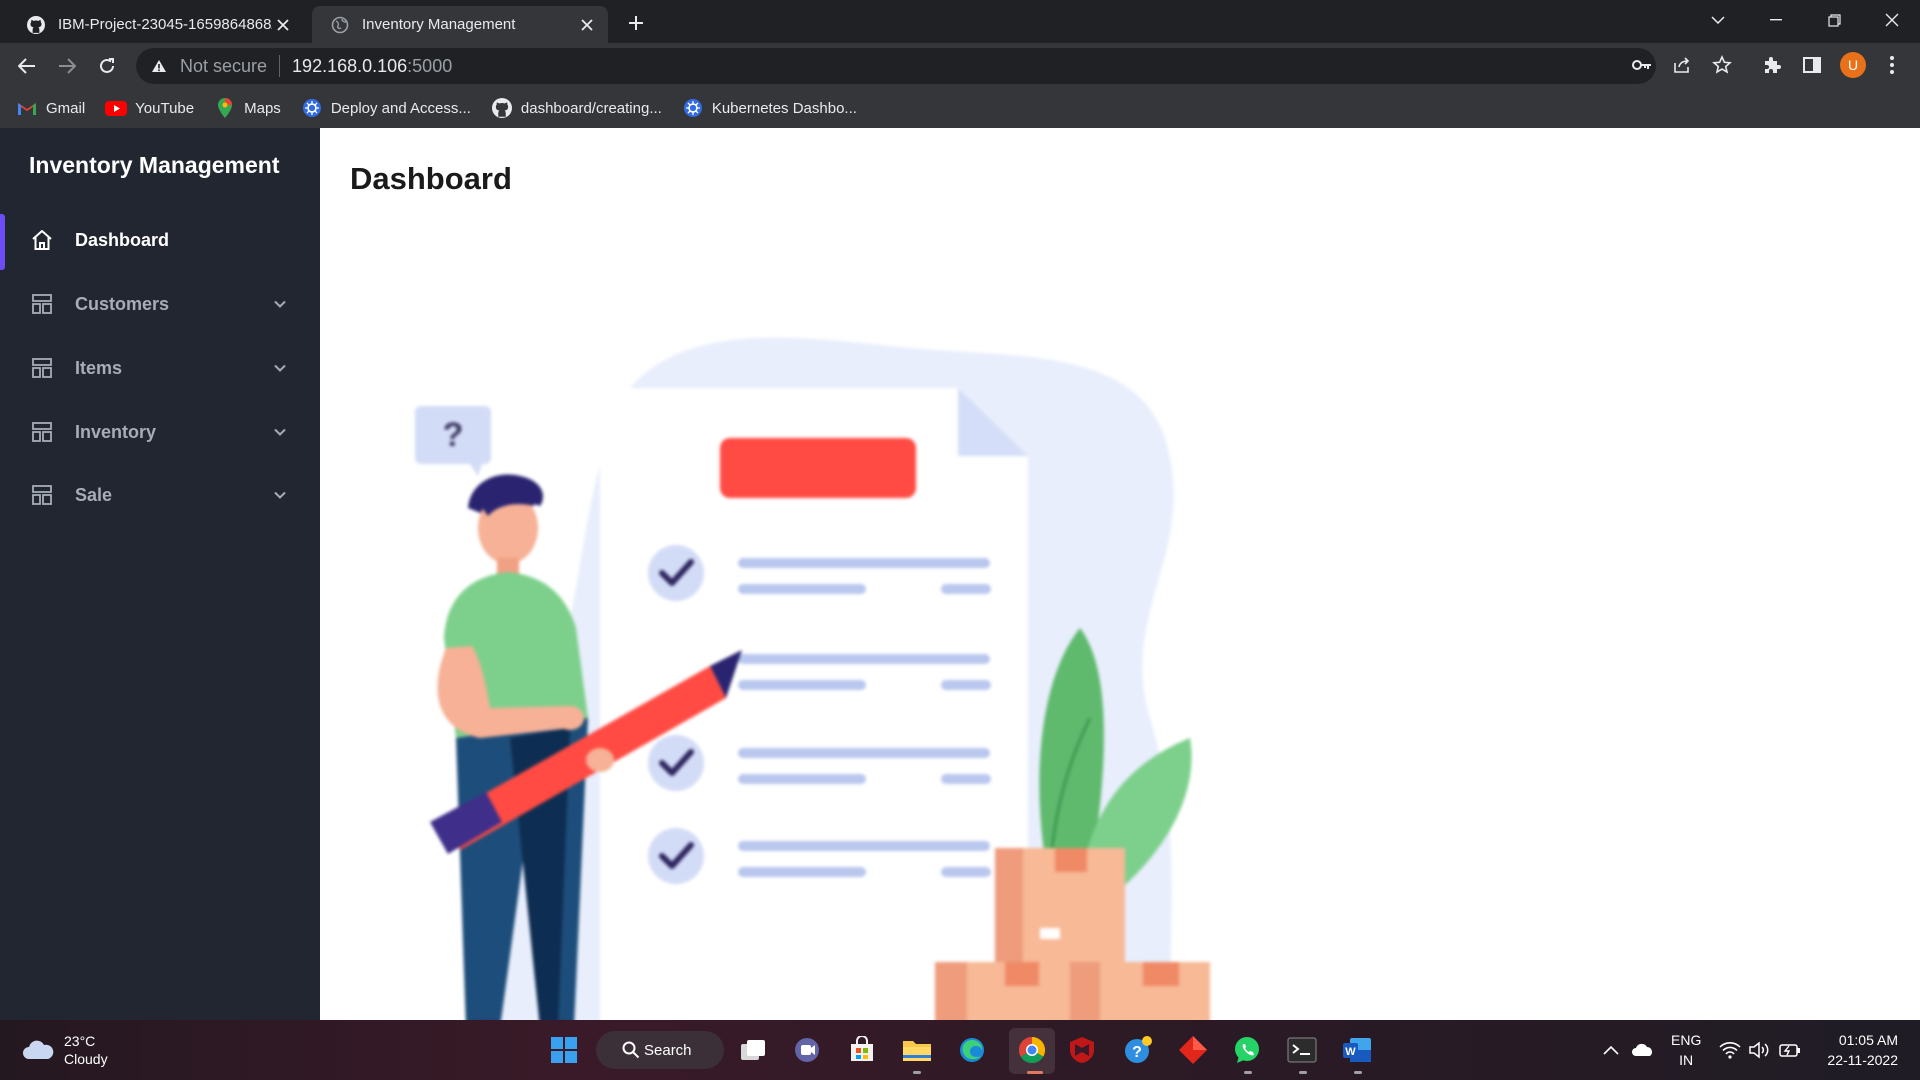 This screenshot has width=1920, height=1080. What do you see at coordinates (1682, 65) in the screenshot?
I see `share-icon` at bounding box center [1682, 65].